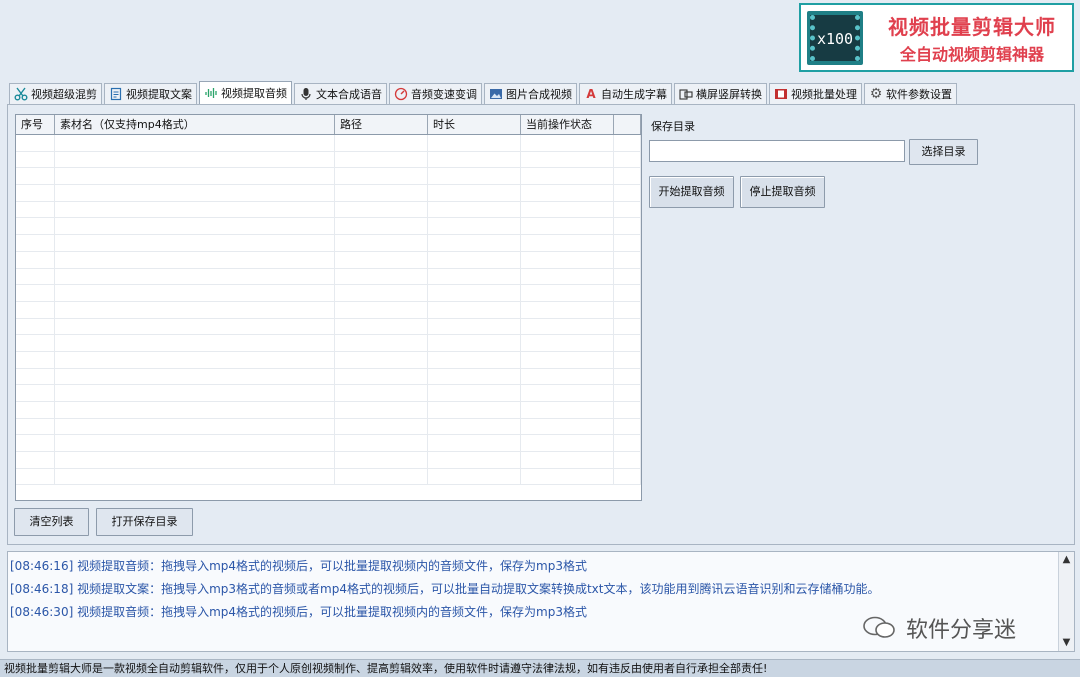 This screenshot has width=1080, height=677. What do you see at coordinates (876, 94) in the screenshot?
I see `gear-icon: ⚙` at bounding box center [876, 94].